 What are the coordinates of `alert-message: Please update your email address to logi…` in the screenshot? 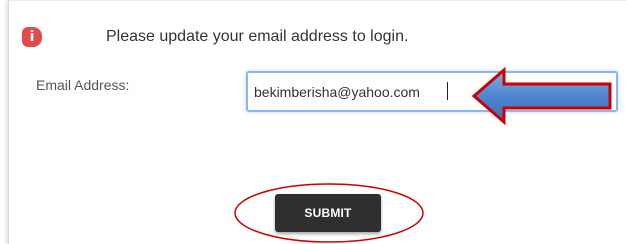 It's located at (257, 36).